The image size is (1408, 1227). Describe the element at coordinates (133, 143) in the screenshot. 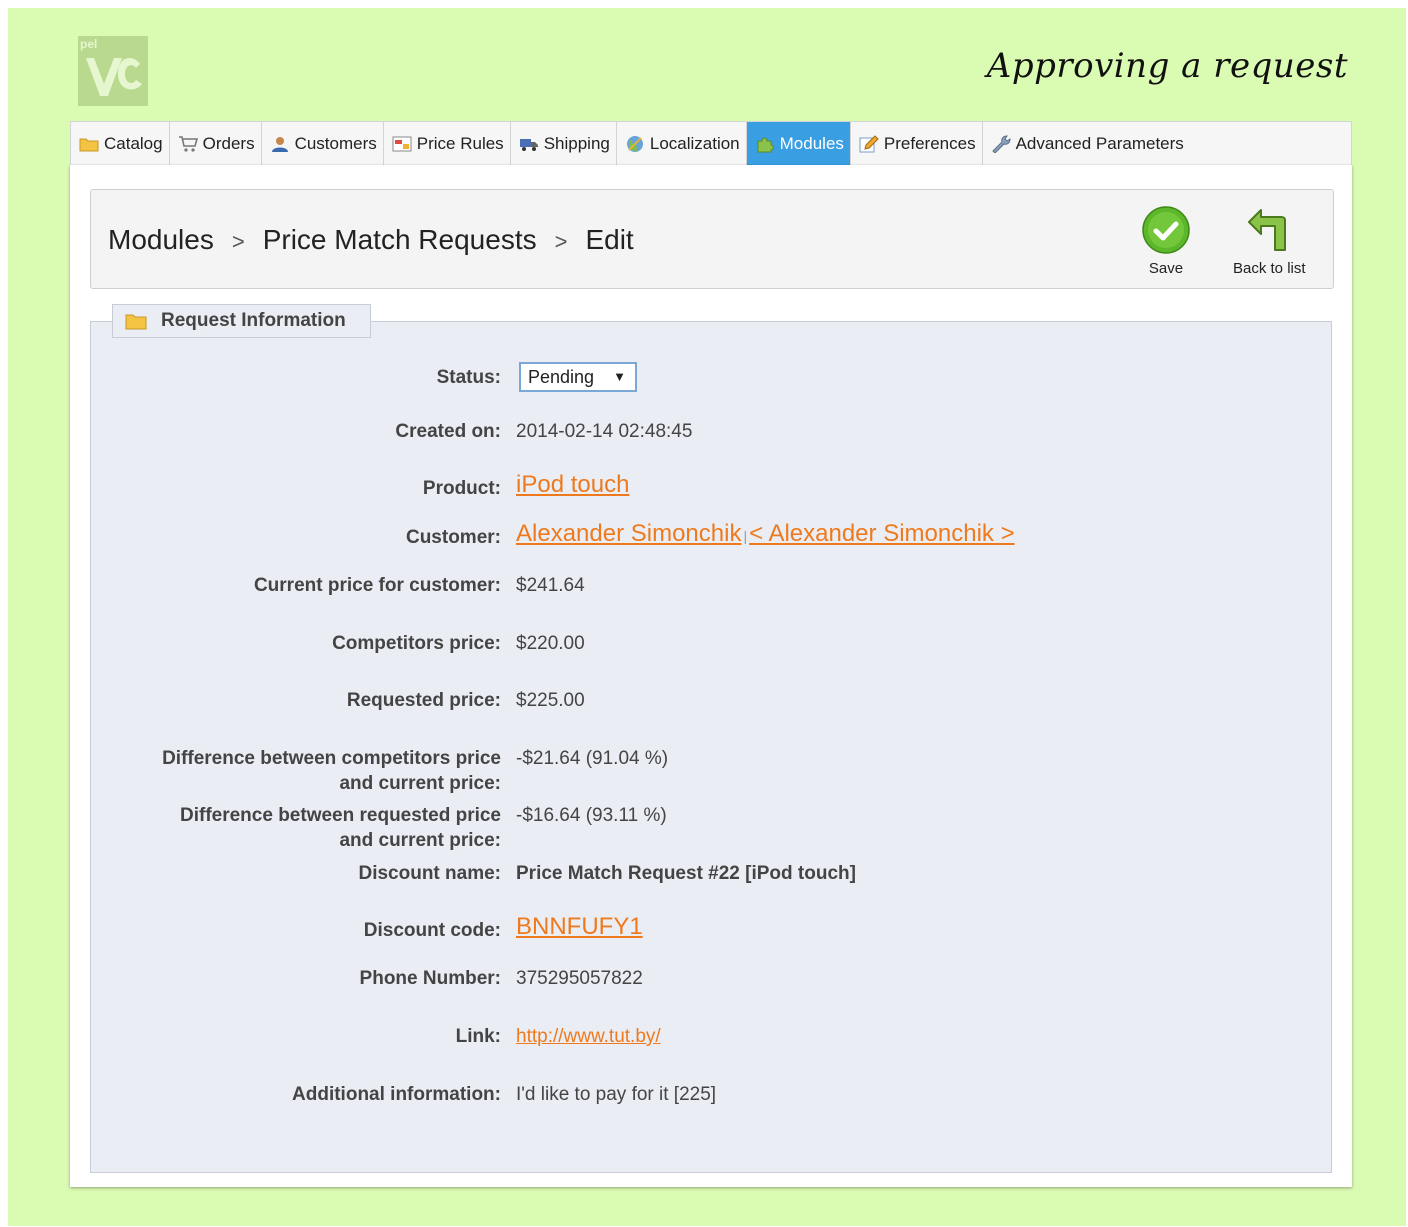

I see `tab-label: Catalog` at that location.